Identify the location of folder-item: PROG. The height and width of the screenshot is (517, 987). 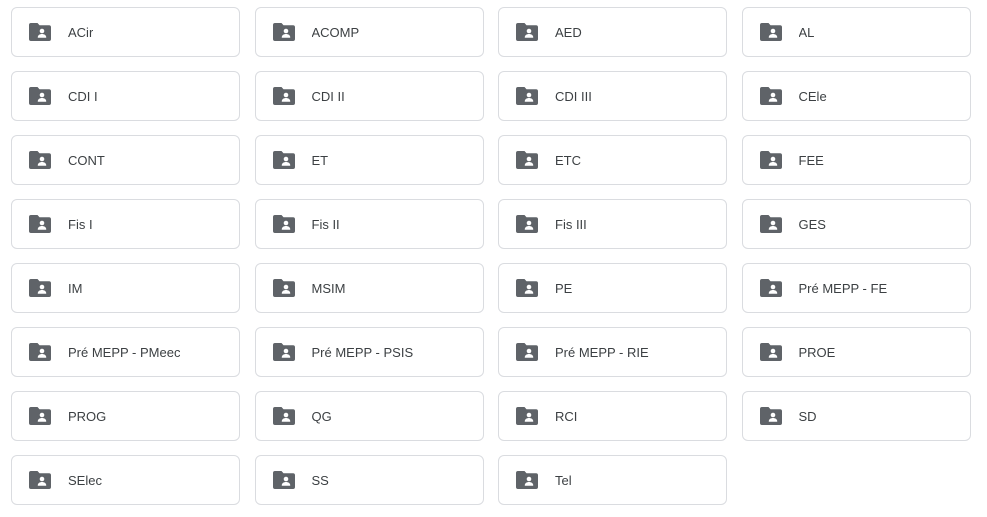
(125, 416).